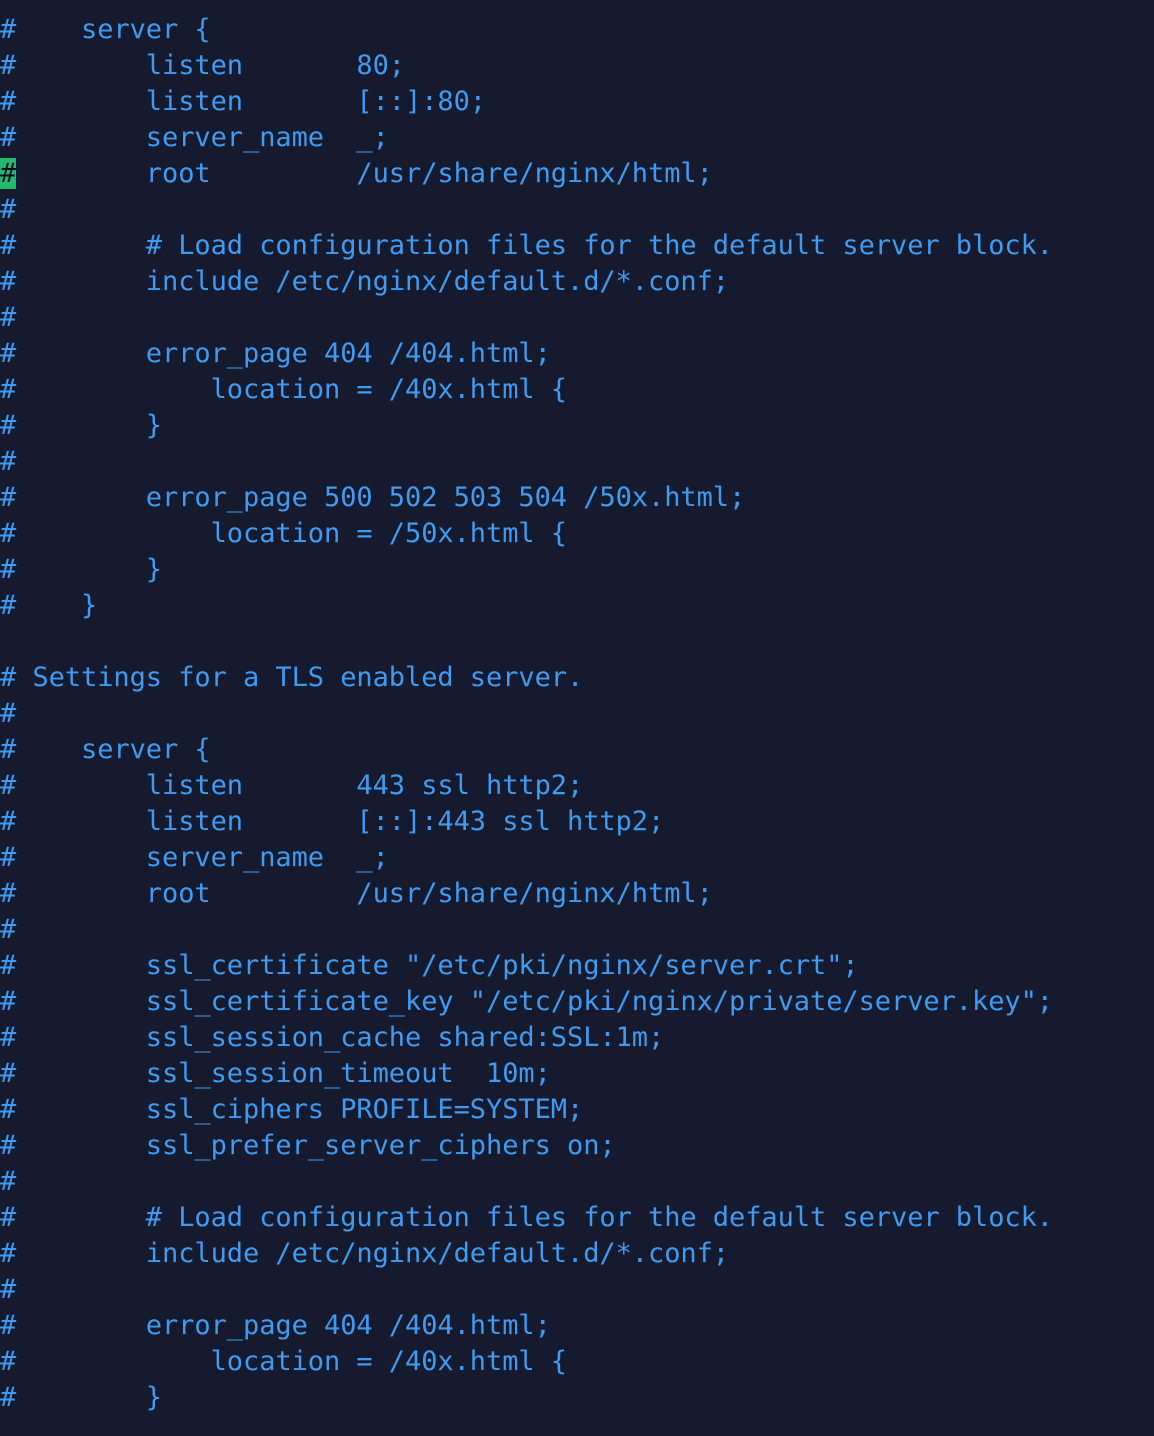 The image size is (1154, 1436). What do you see at coordinates (292, 785) in the screenshot?
I see `code-line-text: # listen 443 ssl http2;` at bounding box center [292, 785].